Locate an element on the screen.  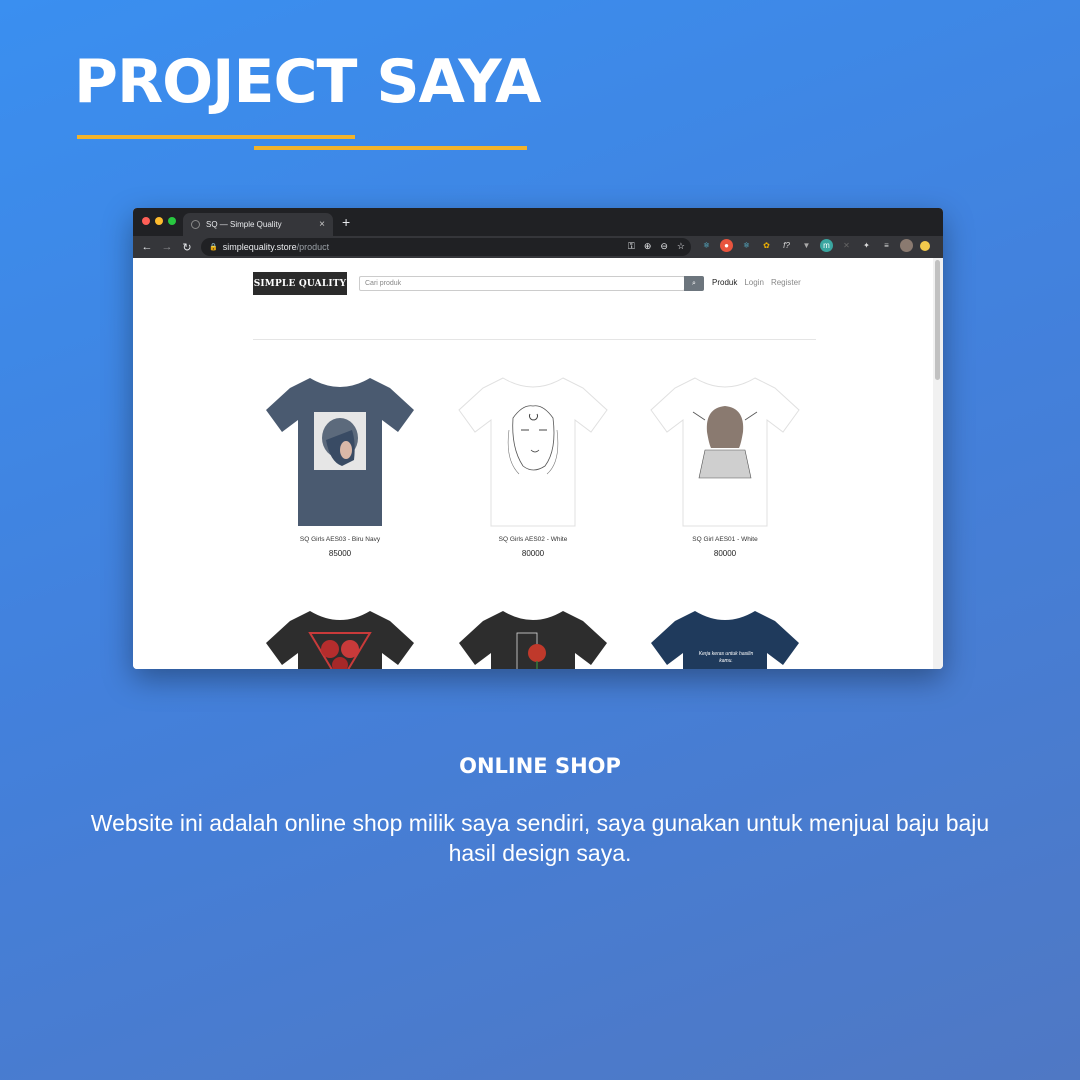
browser-tabbar: SQ — Simple Quality × + is located at coordinates (538, 222).